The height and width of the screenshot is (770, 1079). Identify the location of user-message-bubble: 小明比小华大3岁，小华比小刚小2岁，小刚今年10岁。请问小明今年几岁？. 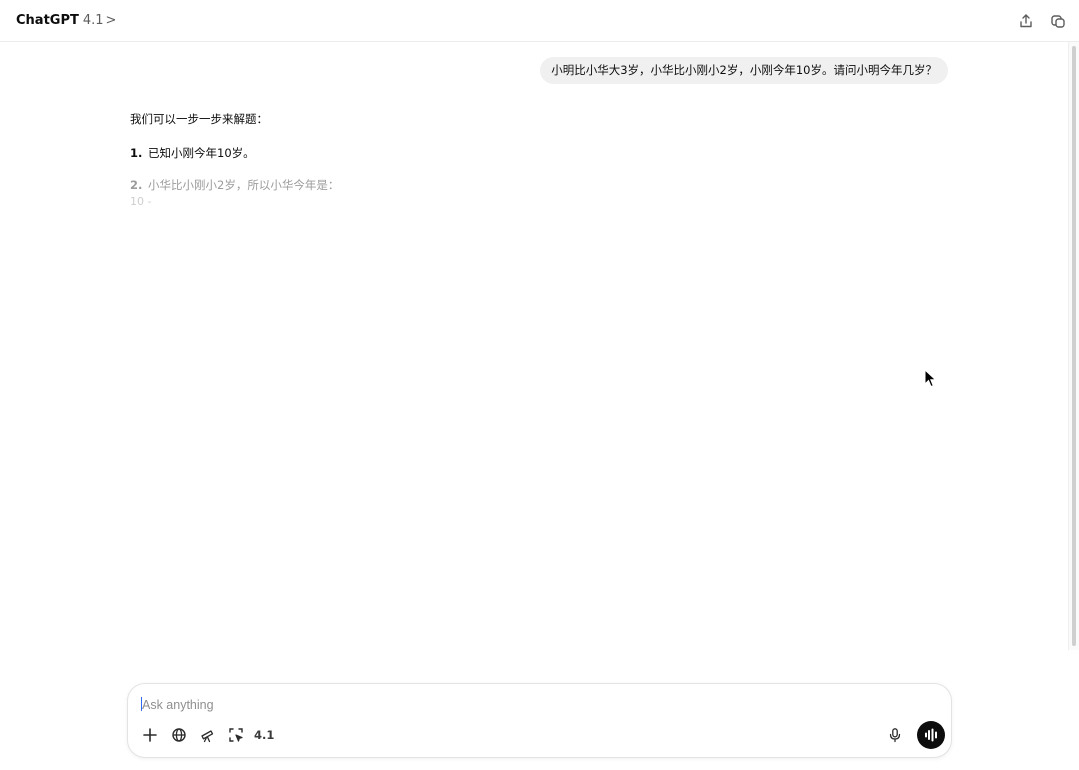
(744, 70).